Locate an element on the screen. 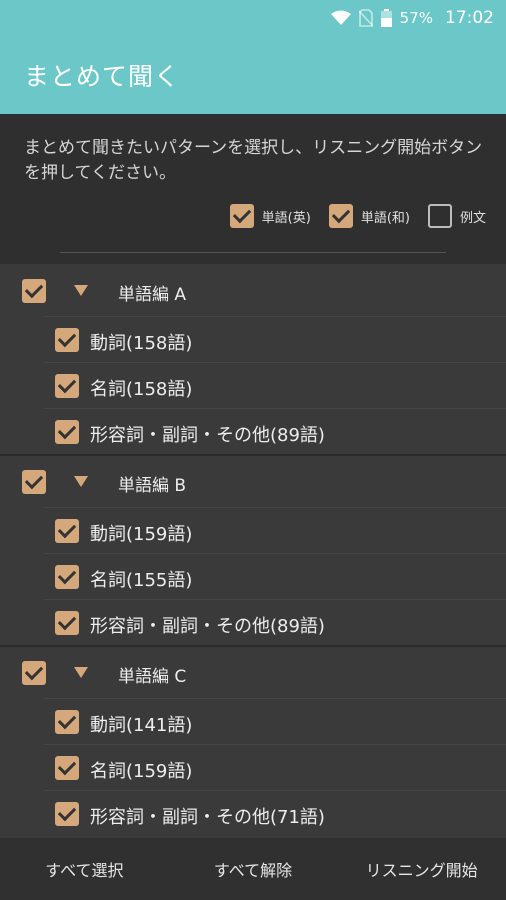 Image resolution: width=506 pixels, height=900 pixels. option-label: 例文 is located at coordinates (472, 218).